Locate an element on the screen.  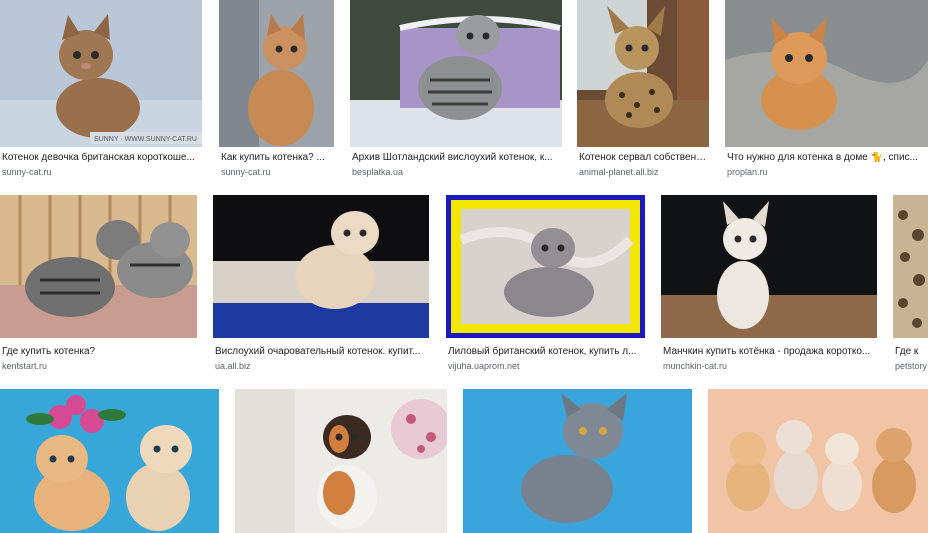
result-source: proplan.ru is located at coordinates (747, 172).